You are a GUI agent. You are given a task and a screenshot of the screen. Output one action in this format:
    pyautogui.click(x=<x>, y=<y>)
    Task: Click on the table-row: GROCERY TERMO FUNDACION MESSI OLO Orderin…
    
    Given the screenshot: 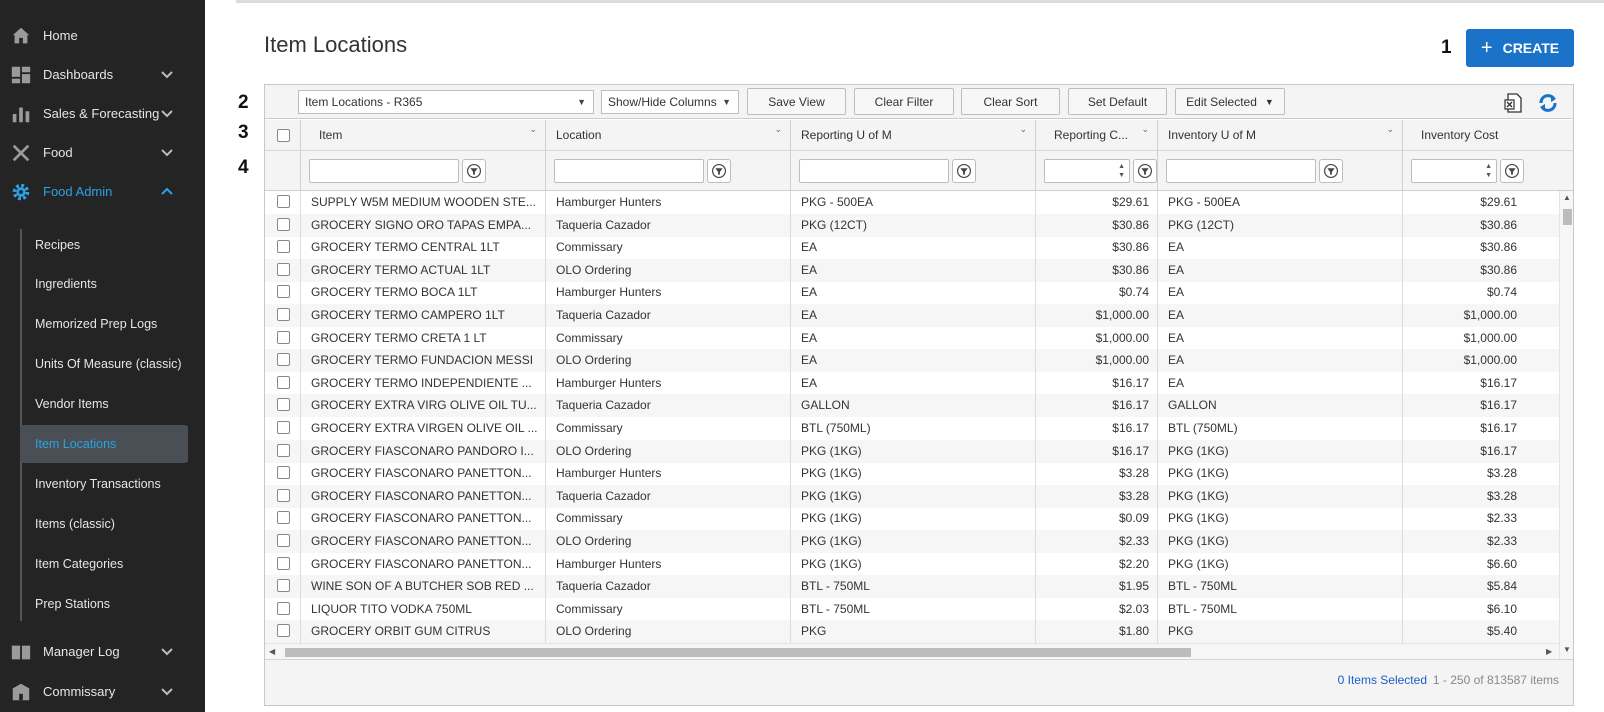 What is the action you would take?
    pyautogui.click(x=912, y=361)
    